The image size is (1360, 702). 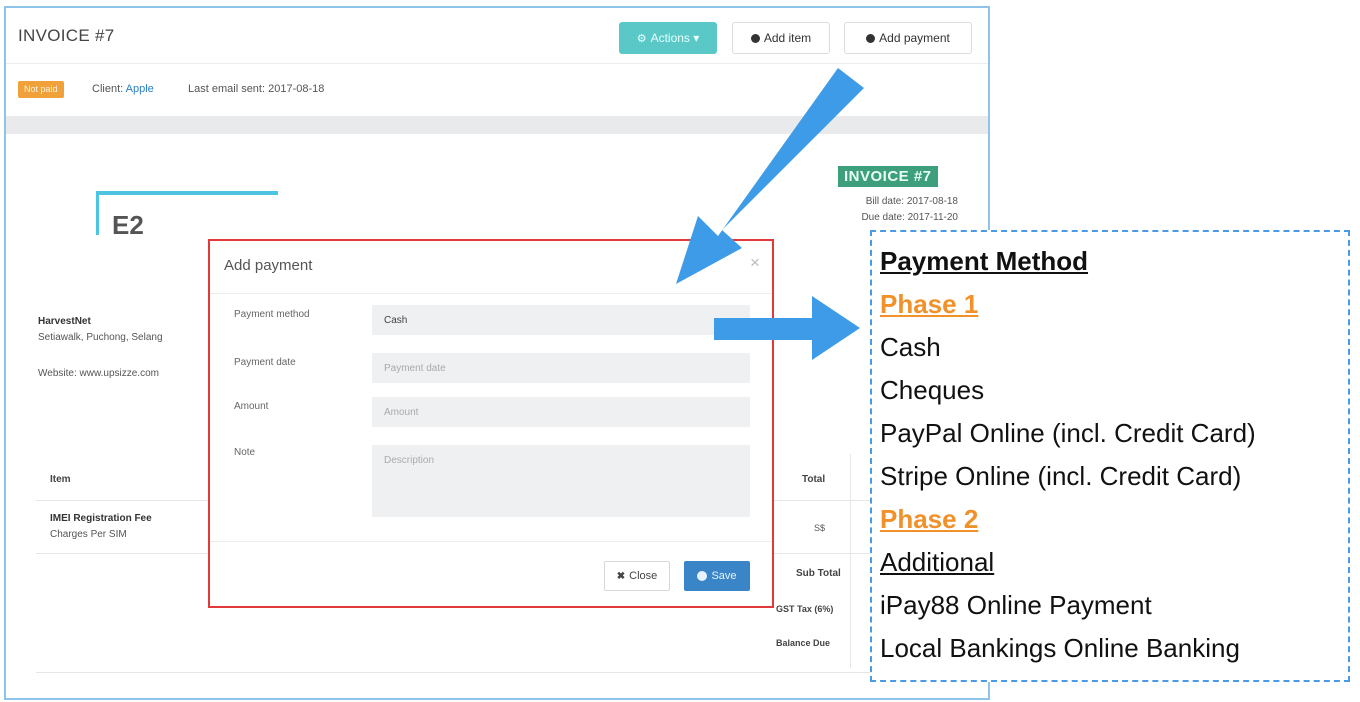 What do you see at coordinates (251, 406) in the screenshot?
I see `amount-label: Amount` at bounding box center [251, 406].